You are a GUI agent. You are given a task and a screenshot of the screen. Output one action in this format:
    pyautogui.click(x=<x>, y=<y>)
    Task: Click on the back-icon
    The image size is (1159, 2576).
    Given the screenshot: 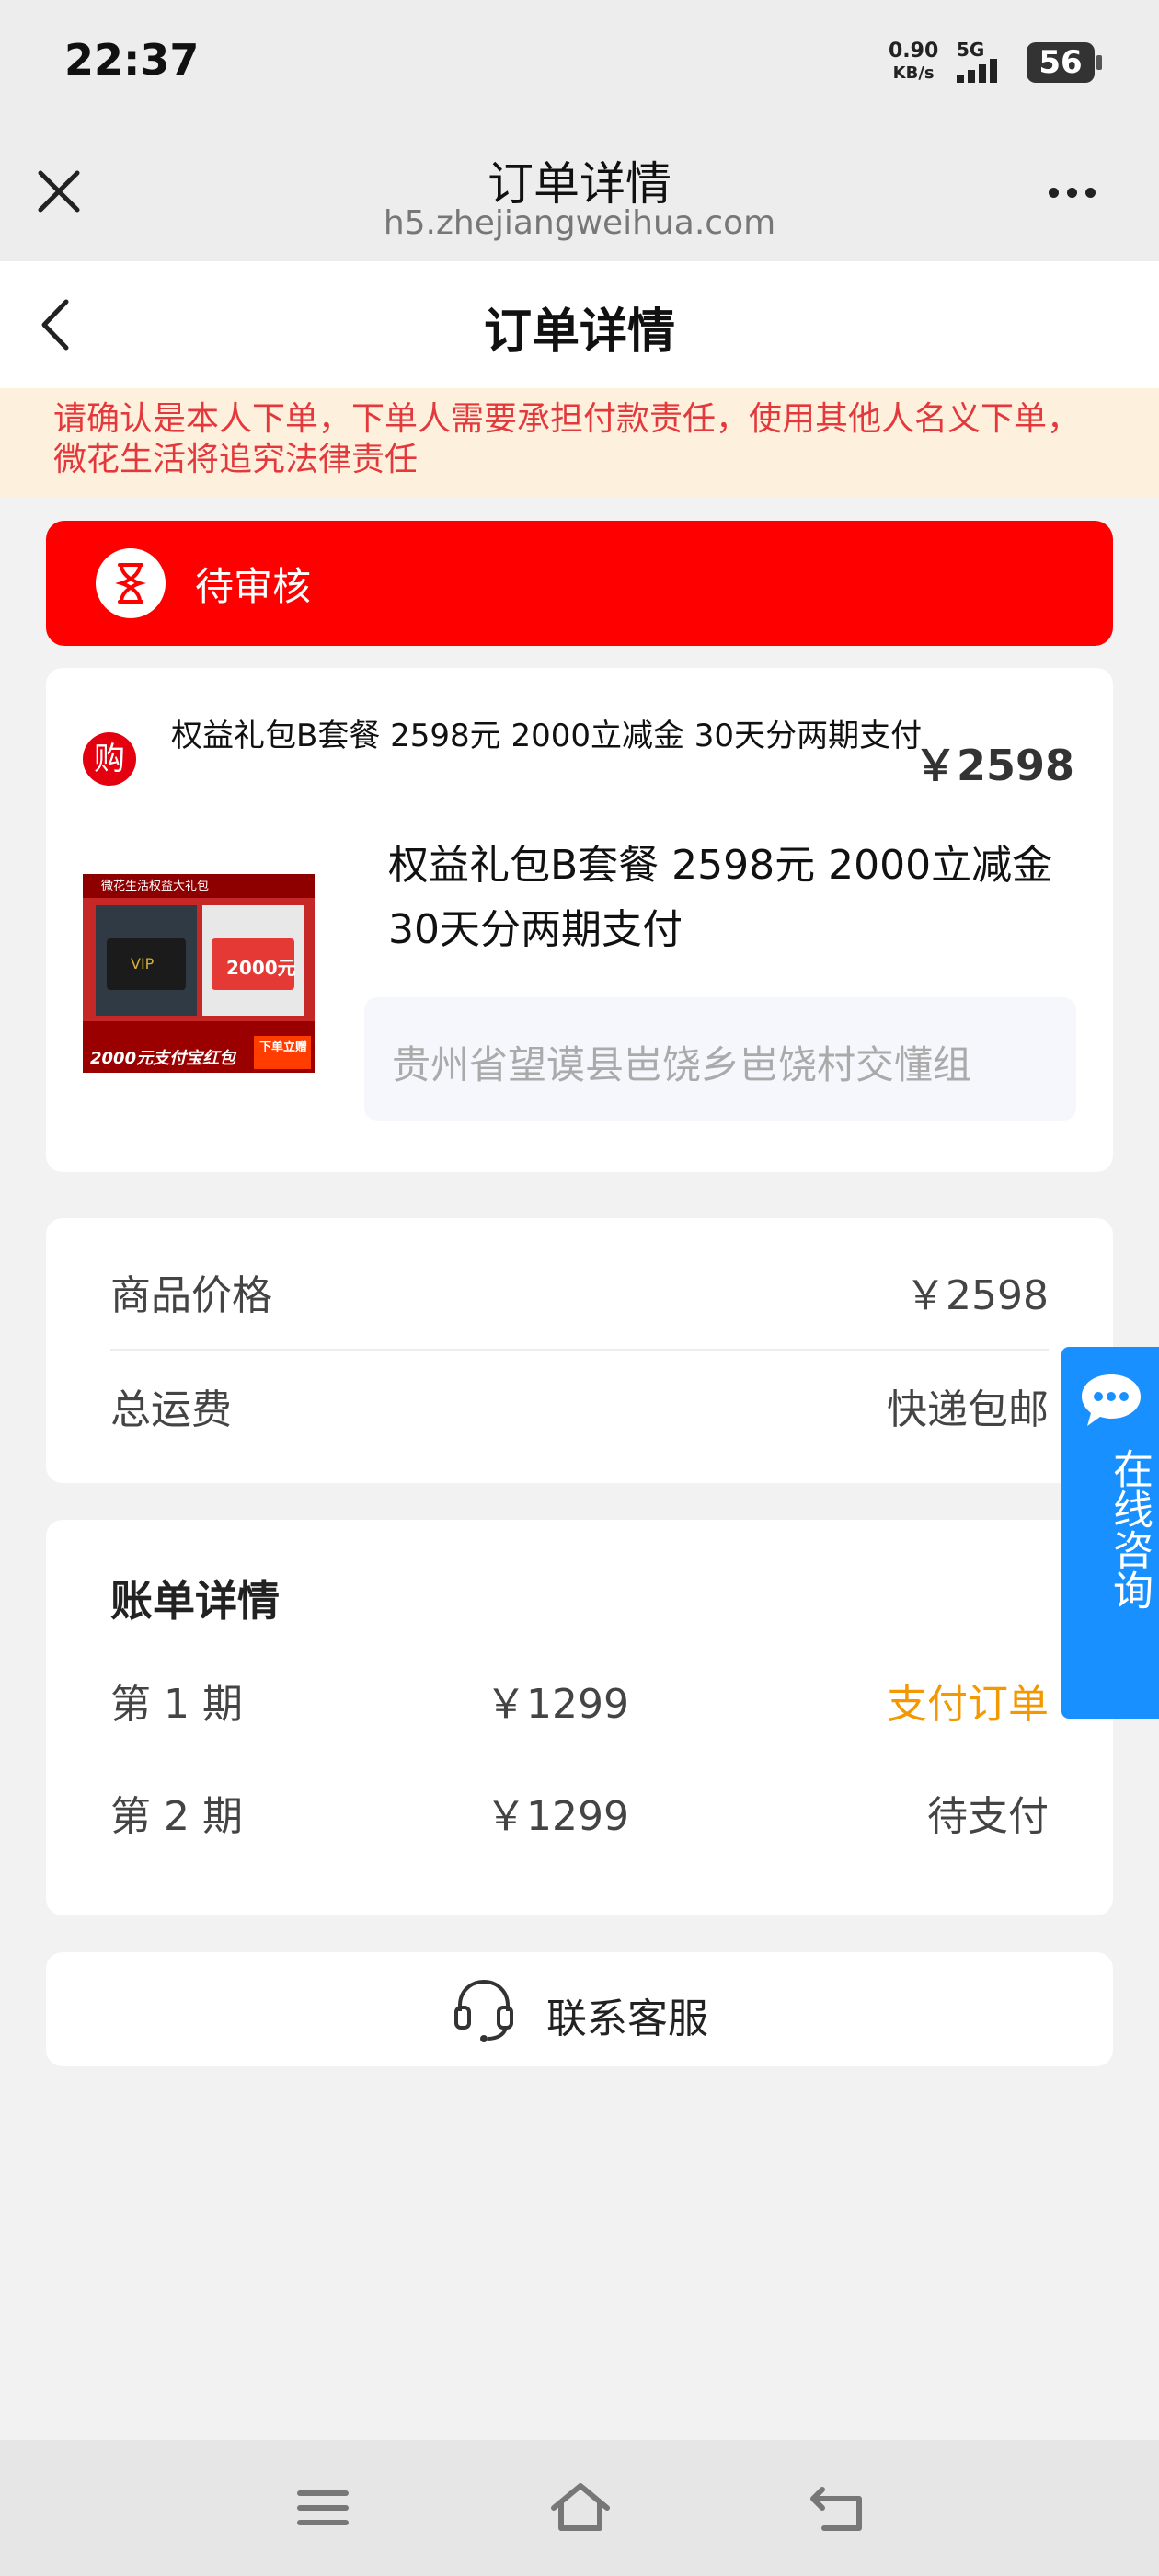 What is the action you would take?
    pyautogui.click(x=838, y=2508)
    